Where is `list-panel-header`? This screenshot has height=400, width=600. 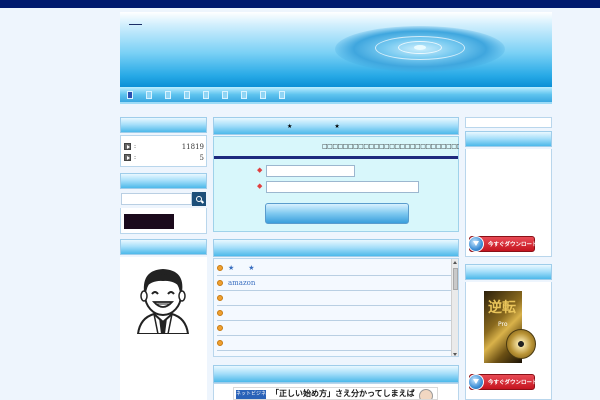
list-panel-header is located at coordinates (336, 248).